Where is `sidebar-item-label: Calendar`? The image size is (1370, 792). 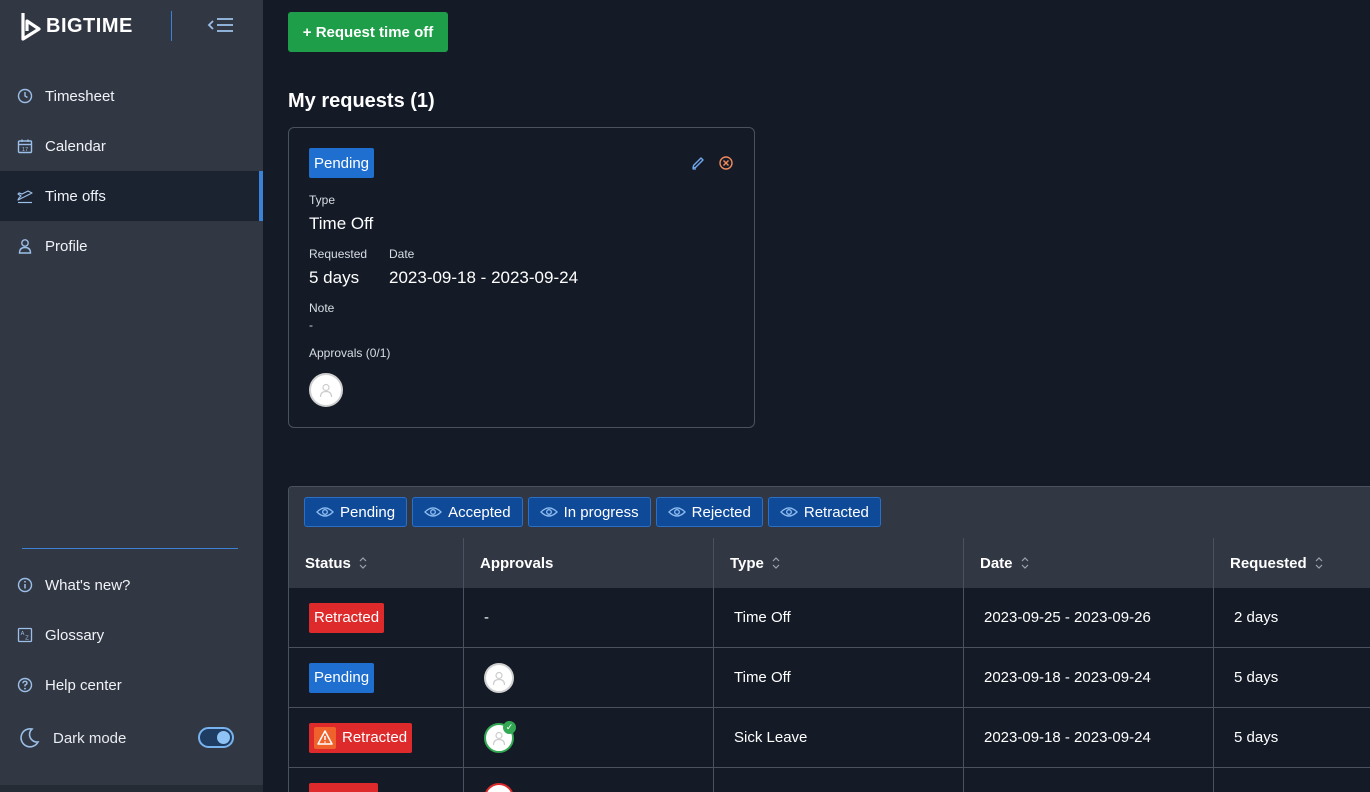
sidebar-item-label: Calendar is located at coordinates (75, 146).